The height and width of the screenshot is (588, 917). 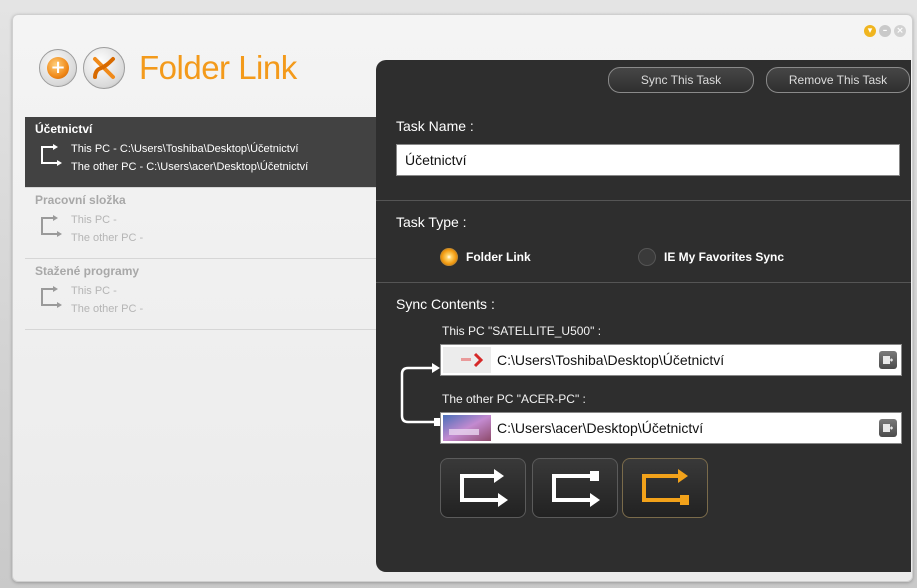 What do you see at coordinates (420, 394) in the screenshot?
I see `link-bracket-icon` at bounding box center [420, 394].